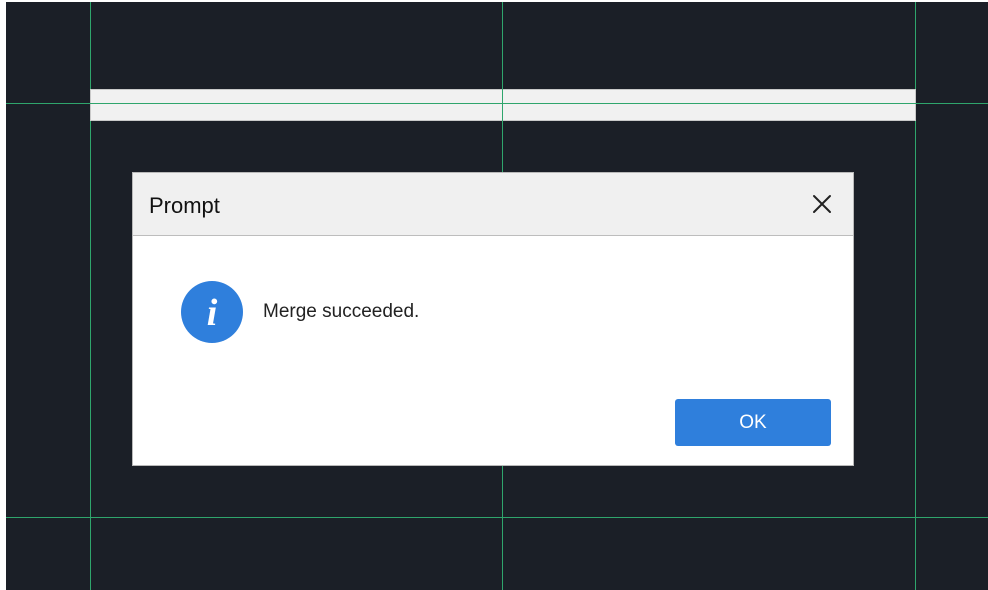 The width and height of the screenshot is (988, 590). I want to click on dialog-titlebar: Prompt, so click(493, 204).